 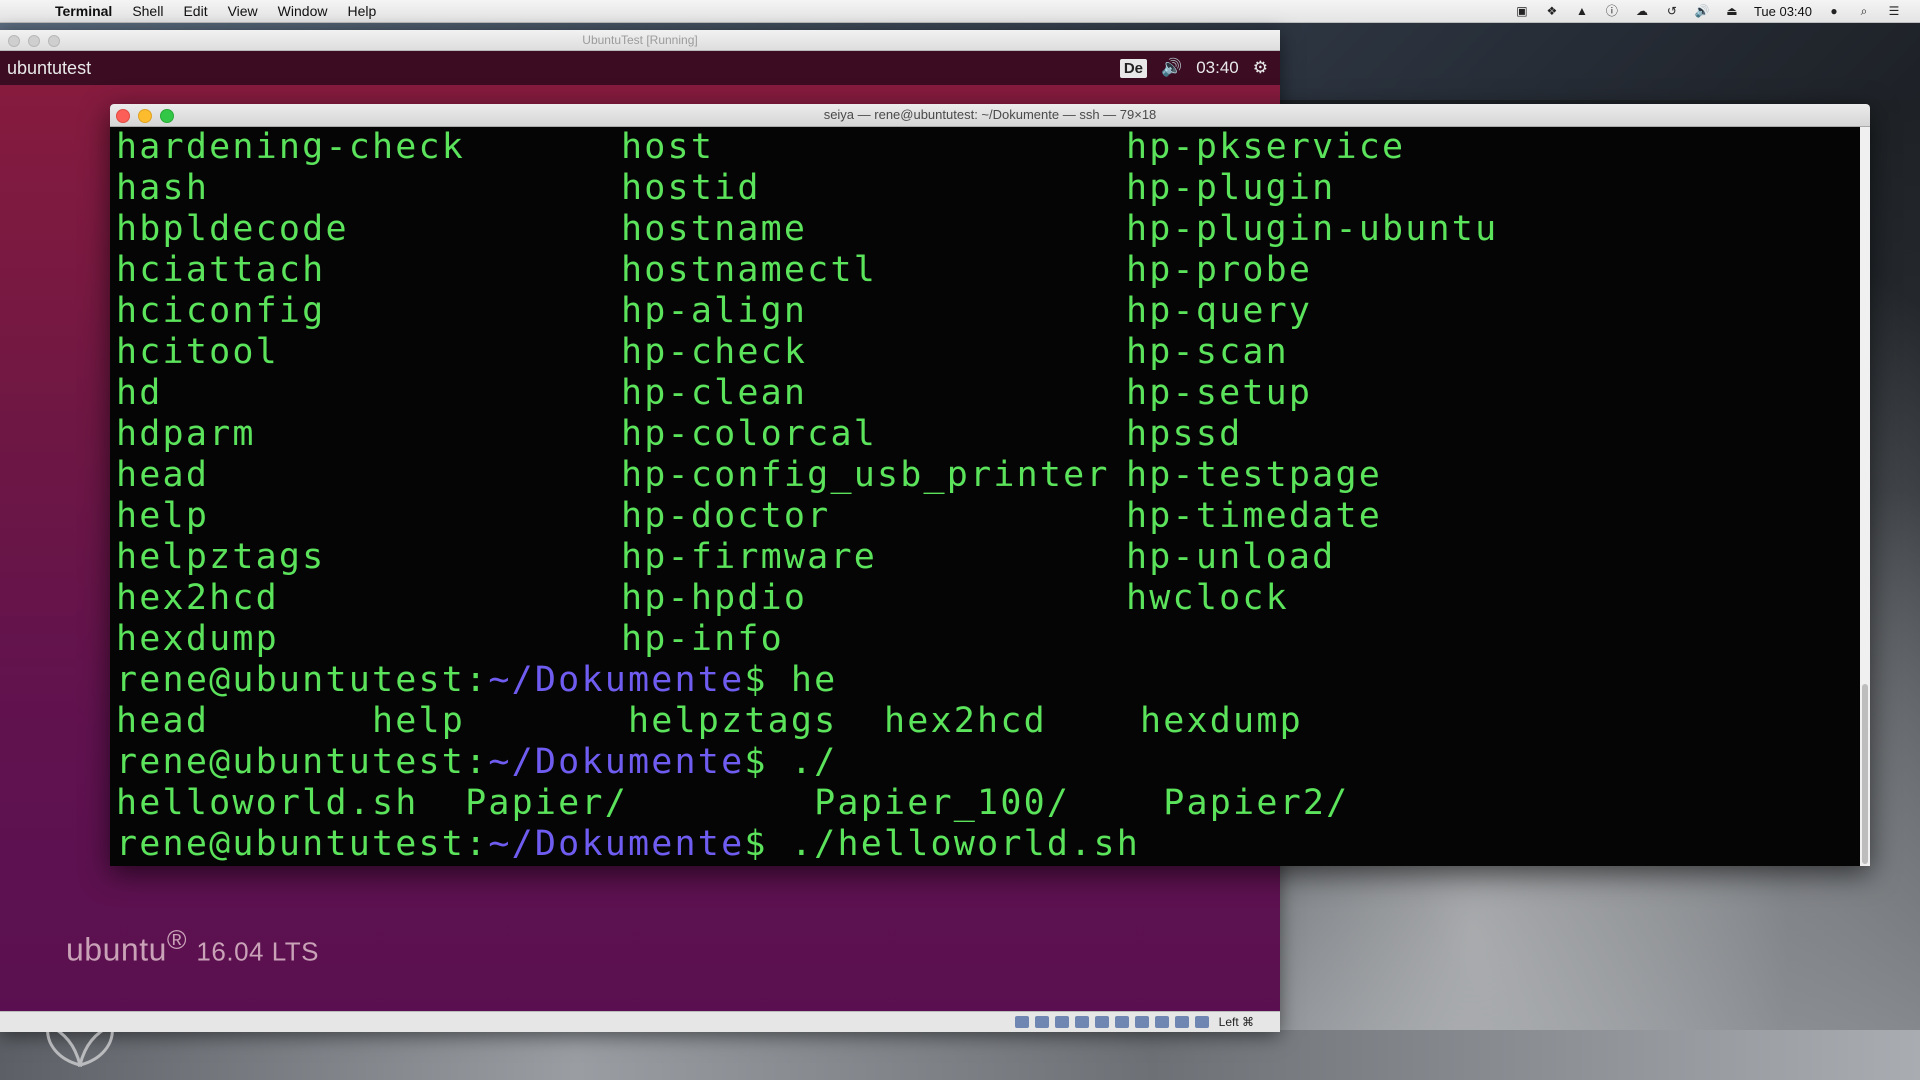 I want to click on scrollbar-thumb, so click(x=1865, y=774).